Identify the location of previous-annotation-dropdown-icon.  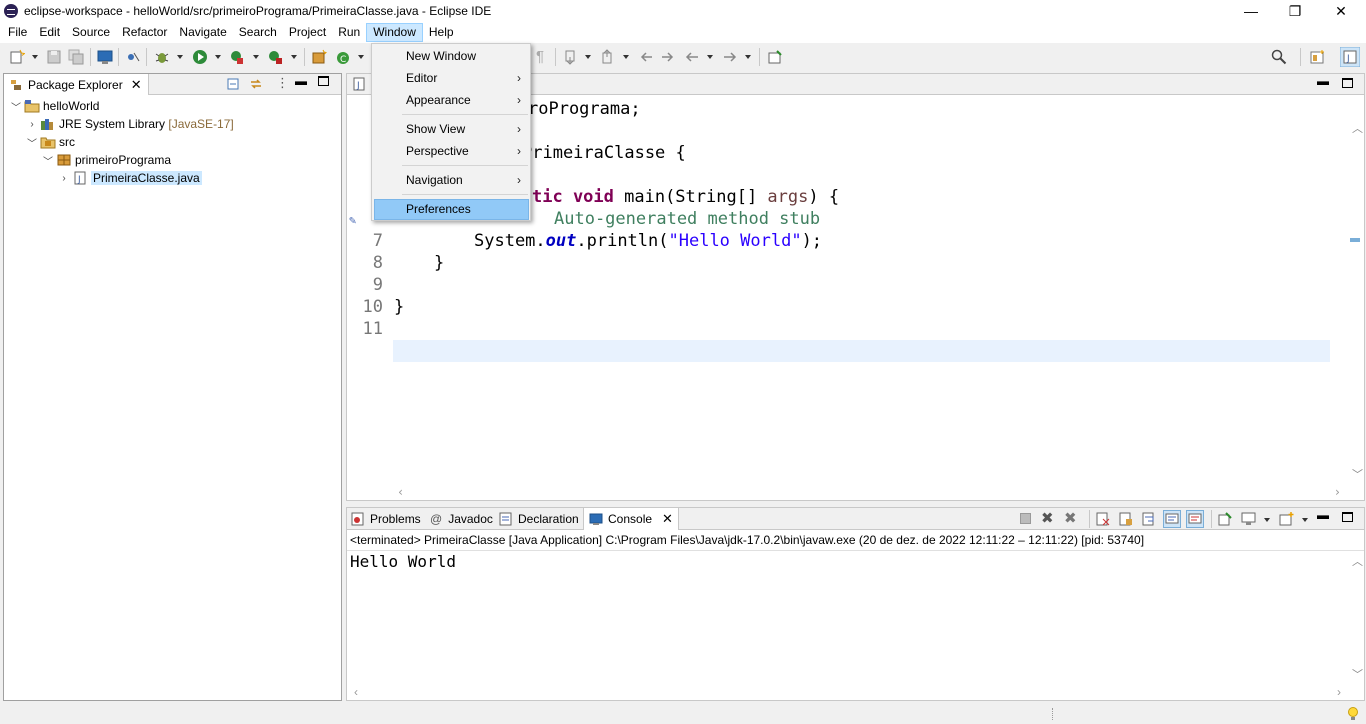
(626, 57).